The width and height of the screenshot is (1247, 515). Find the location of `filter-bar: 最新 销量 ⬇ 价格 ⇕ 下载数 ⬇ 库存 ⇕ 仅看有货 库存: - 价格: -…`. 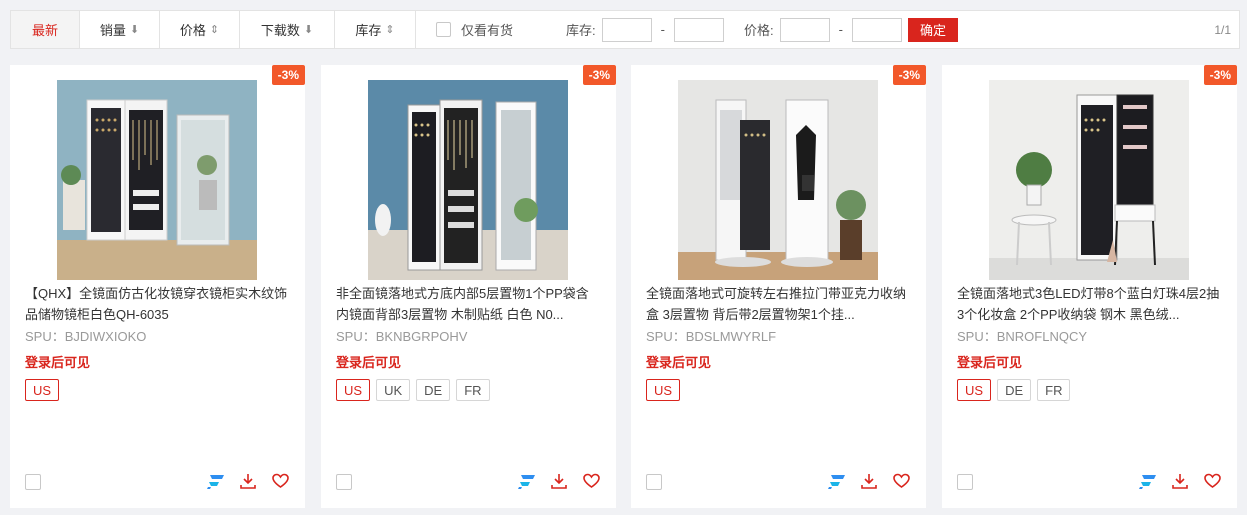

filter-bar: 最新 销量 ⬇ 价格 ⇕ 下载数 ⬇ 库存 ⇕ 仅看有货 库存: - 价格: -… is located at coordinates (625, 29).